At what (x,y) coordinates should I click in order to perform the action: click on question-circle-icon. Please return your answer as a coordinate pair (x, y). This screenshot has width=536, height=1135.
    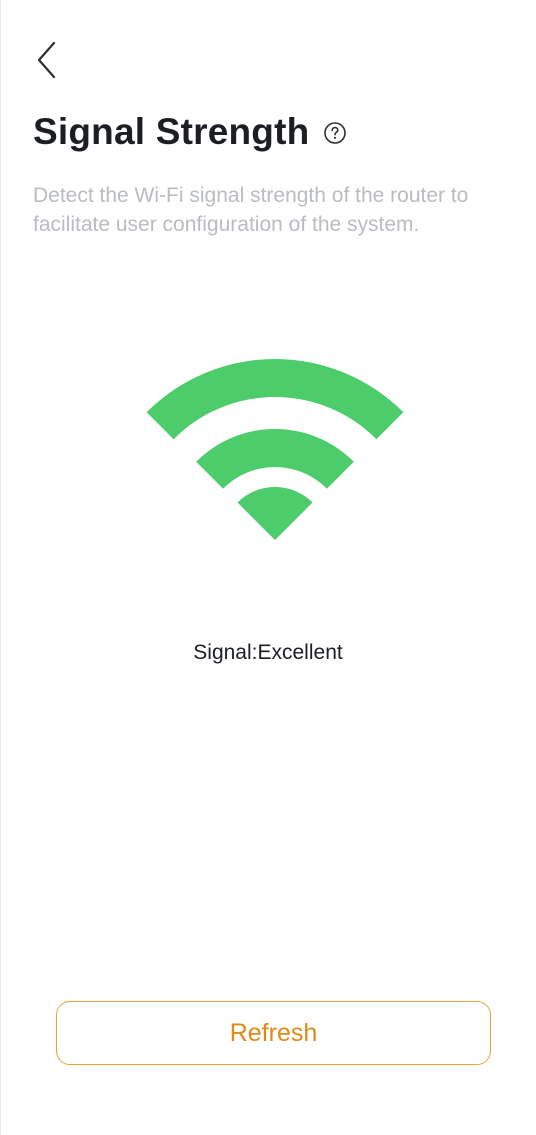
    Looking at the image, I should click on (335, 133).